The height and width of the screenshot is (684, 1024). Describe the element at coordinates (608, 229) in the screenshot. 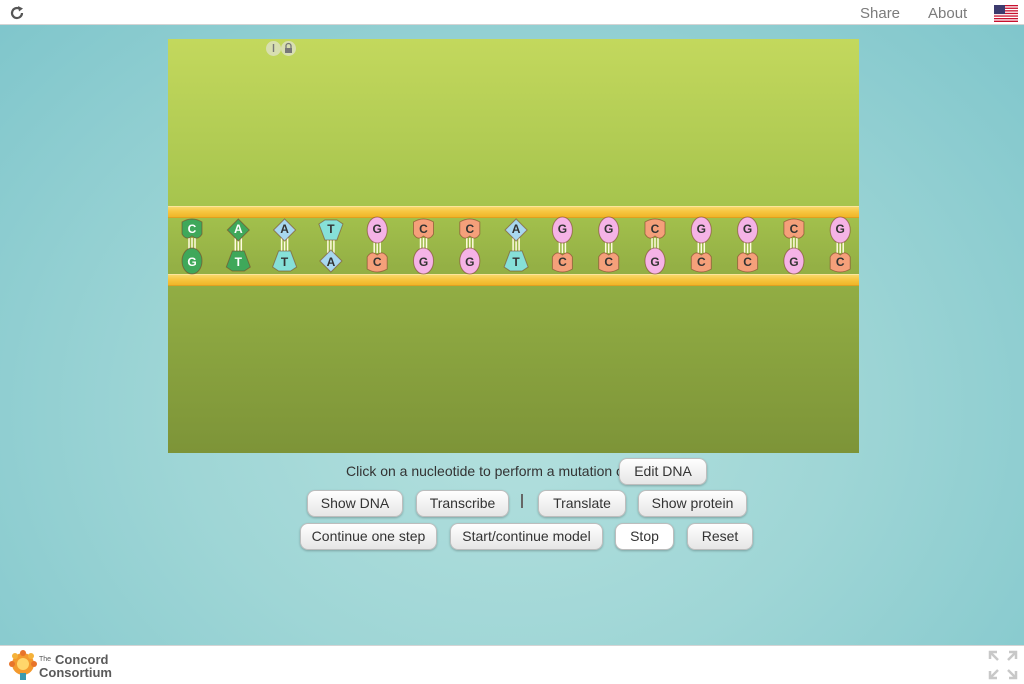

I see `nucleotide-label-top-9: G` at that location.